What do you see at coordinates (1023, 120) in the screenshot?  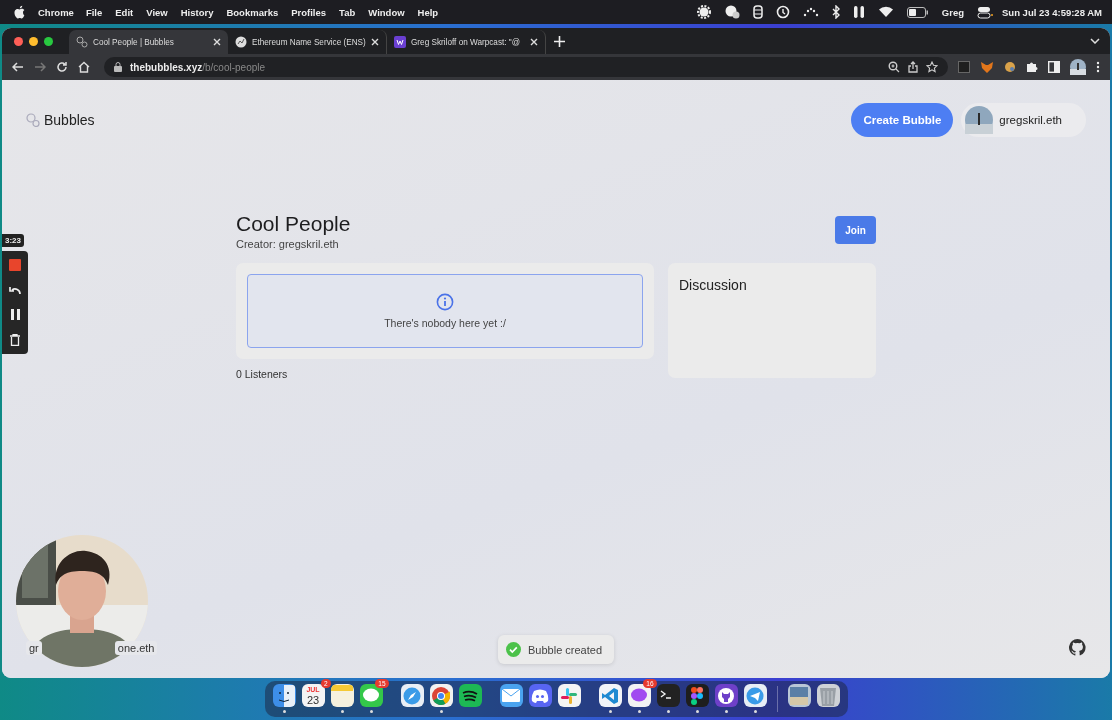 I see `account-button: gregskril.eth` at bounding box center [1023, 120].